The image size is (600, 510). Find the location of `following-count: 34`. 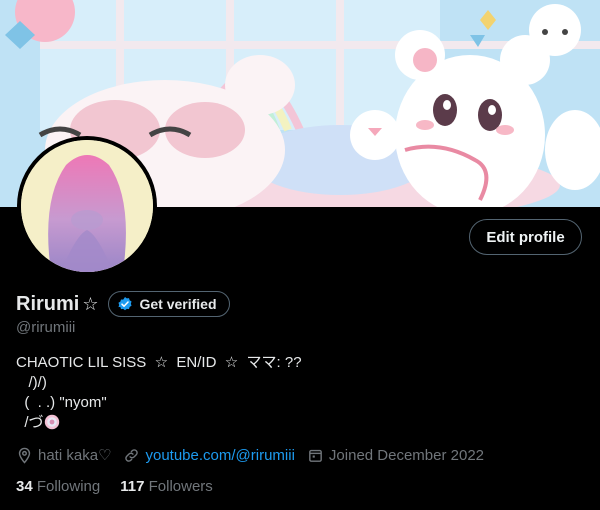

following-count: 34 is located at coordinates (24, 486).